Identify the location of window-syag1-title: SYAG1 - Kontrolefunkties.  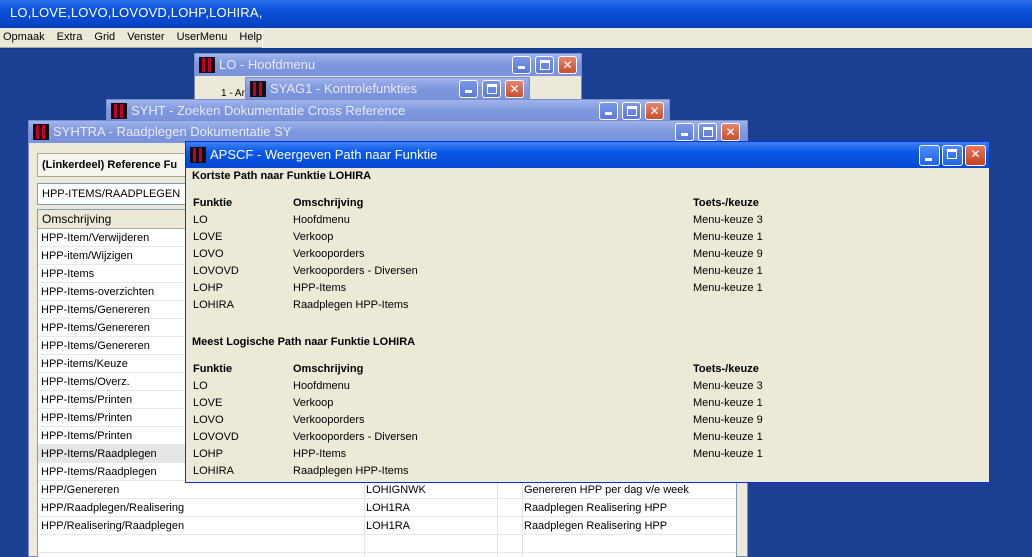
(344, 88).